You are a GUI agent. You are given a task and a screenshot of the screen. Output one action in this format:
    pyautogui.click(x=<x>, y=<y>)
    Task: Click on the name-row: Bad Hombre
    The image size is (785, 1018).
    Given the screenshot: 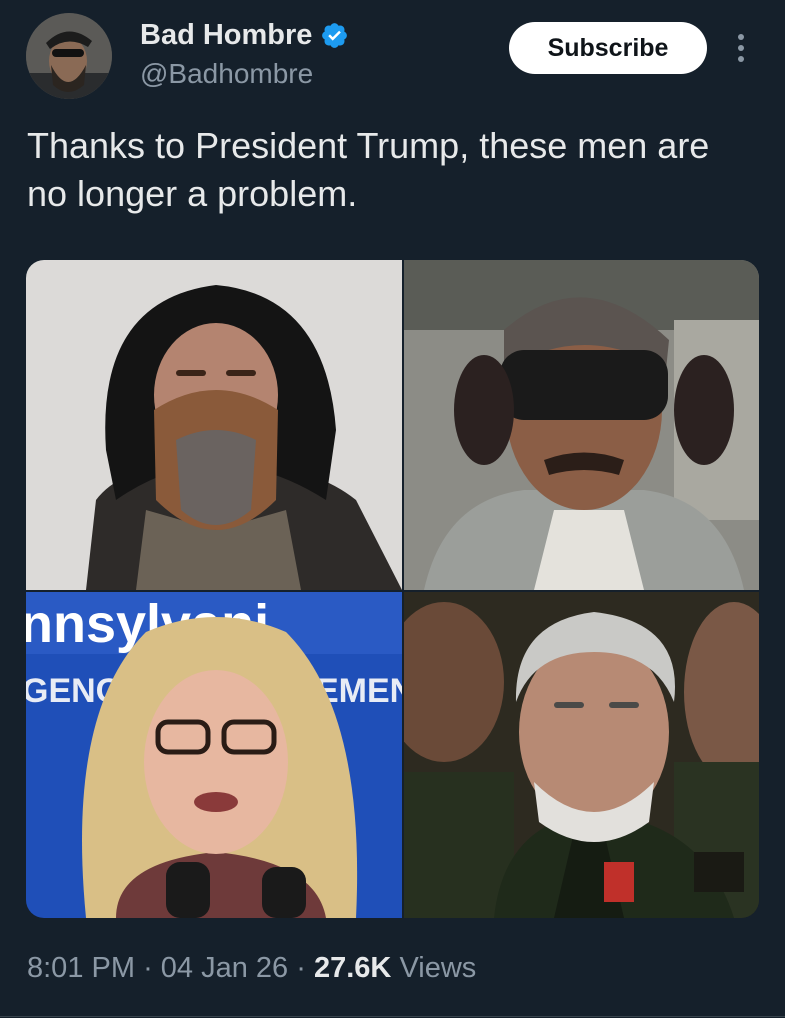 What is the action you would take?
    pyautogui.click(x=244, y=35)
    